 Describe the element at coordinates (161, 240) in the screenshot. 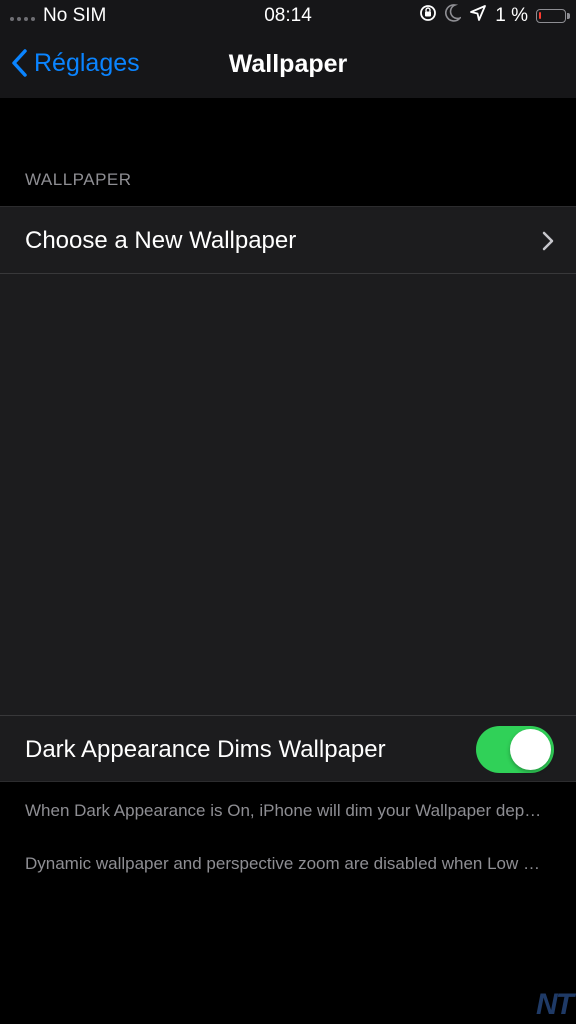

I see `choose-wallpaper-label: Choose a New Wallpaper` at that location.